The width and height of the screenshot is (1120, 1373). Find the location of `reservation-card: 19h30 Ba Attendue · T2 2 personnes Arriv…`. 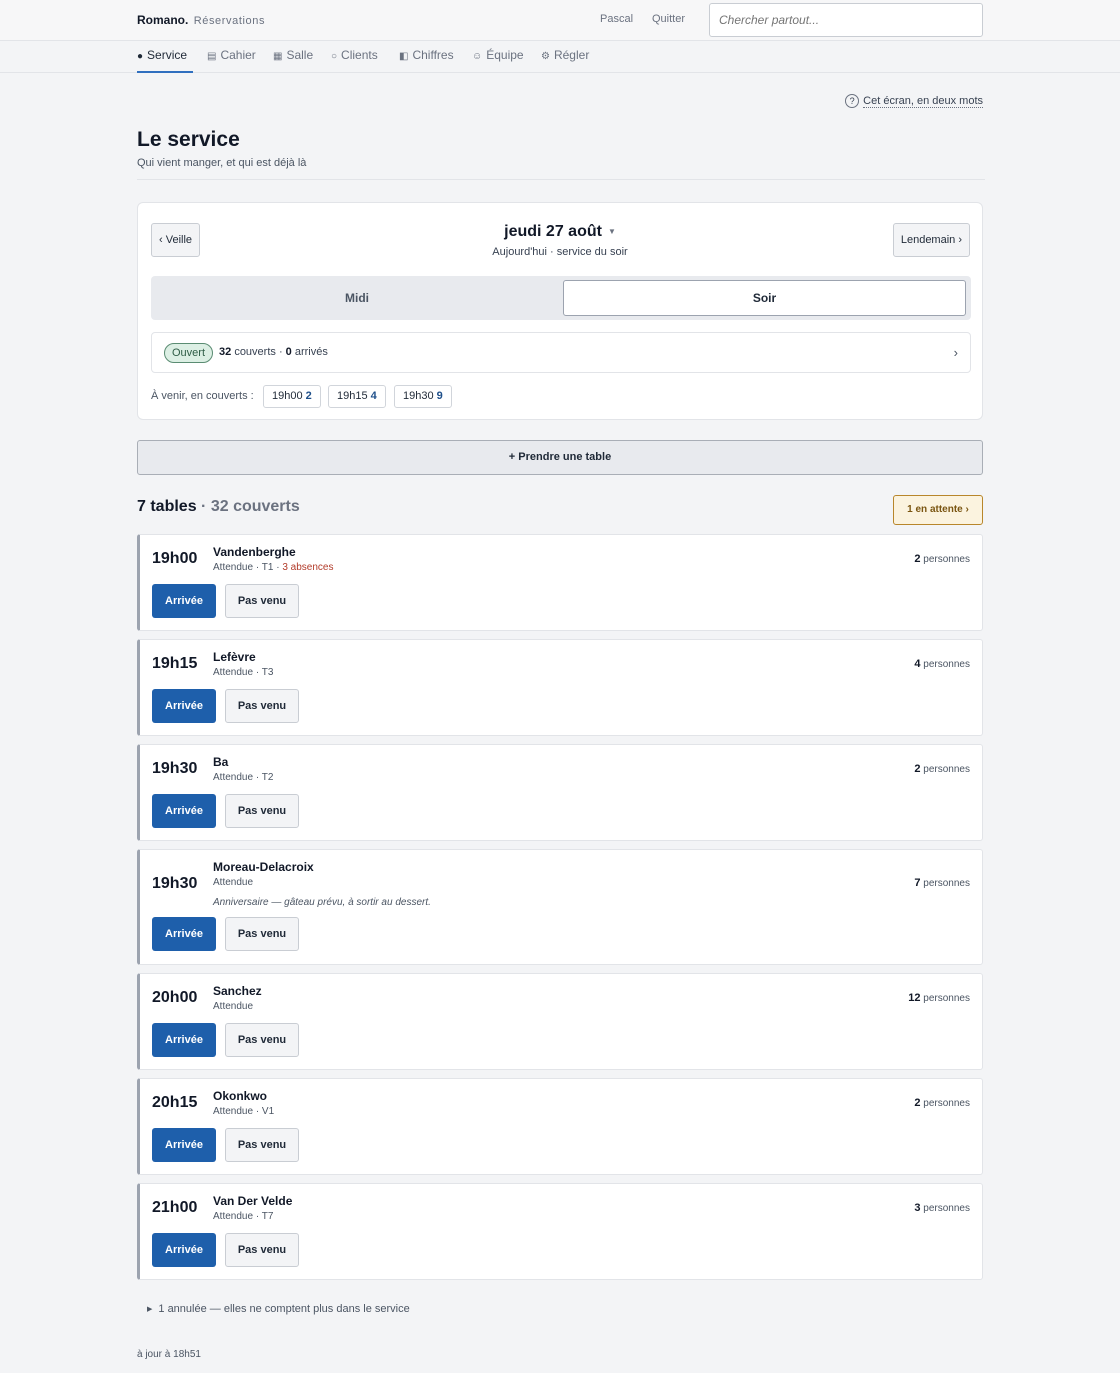

reservation-card: 19h30 Ba Attendue · T2 2 personnes Arriv… is located at coordinates (560, 792).